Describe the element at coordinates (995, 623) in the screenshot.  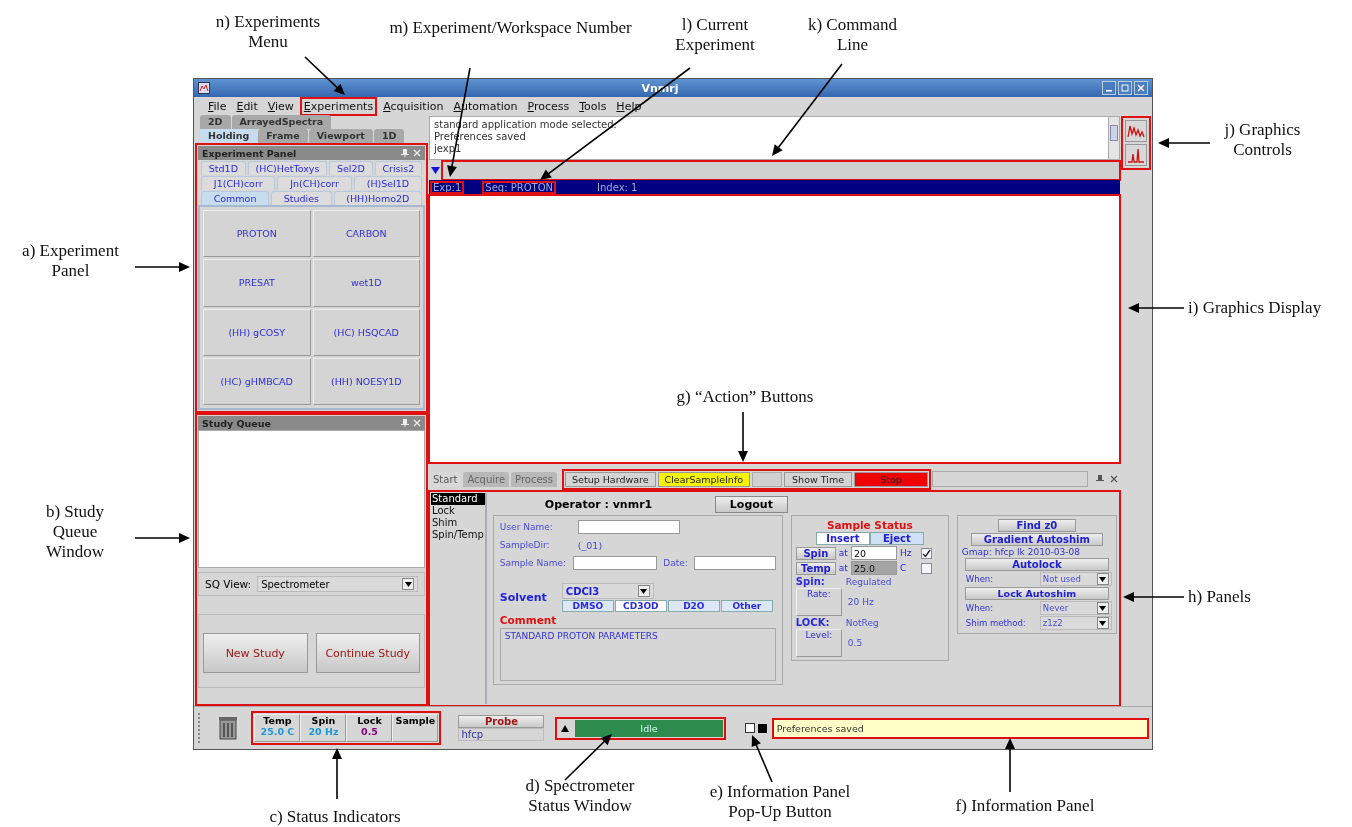
I see `shim-method-label: Shim method:` at that location.